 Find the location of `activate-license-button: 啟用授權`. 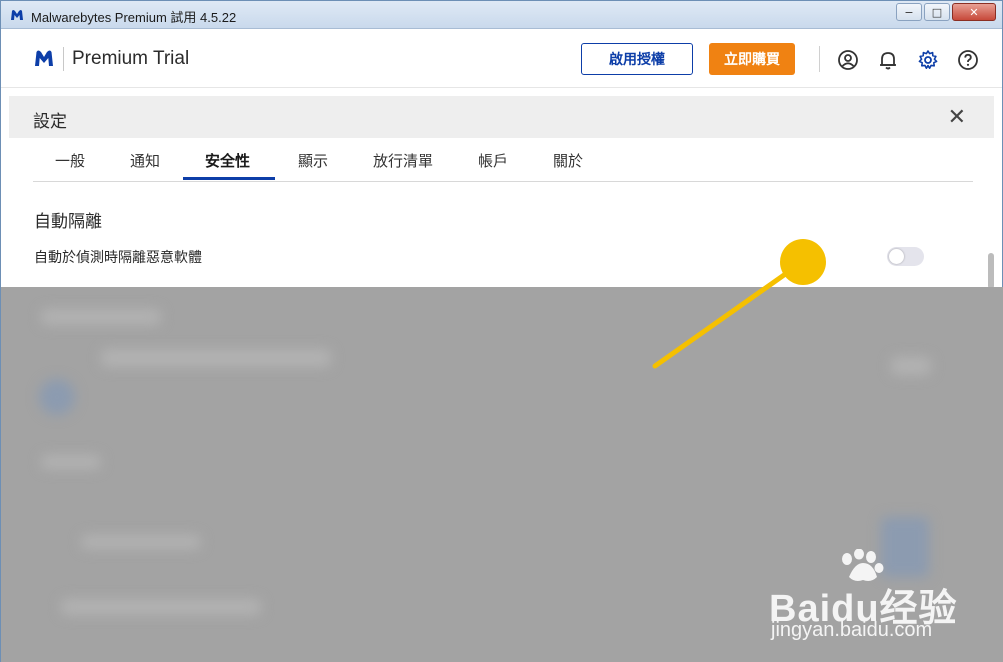

activate-license-button: 啟用授權 is located at coordinates (637, 59).